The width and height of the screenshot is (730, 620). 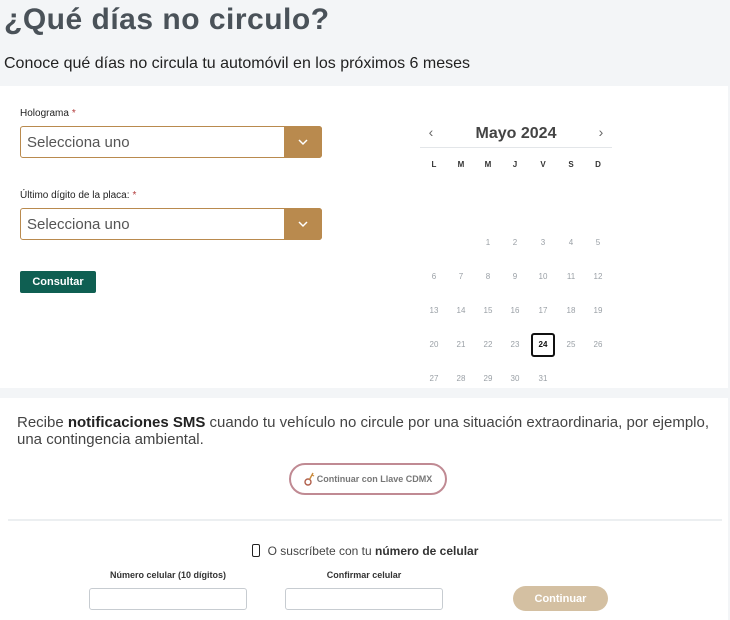 What do you see at coordinates (598, 164) in the screenshot?
I see `calendar-weekday: D` at bounding box center [598, 164].